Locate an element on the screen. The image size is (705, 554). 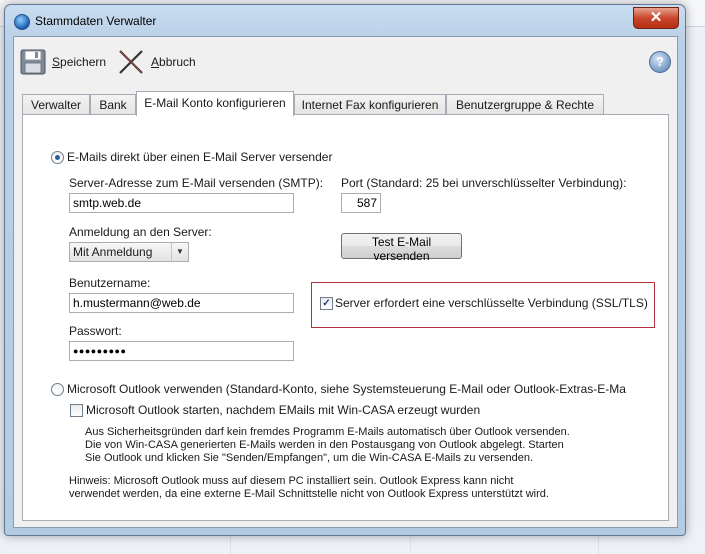
tab-benutzergruppe: Benutzergruppe & Rechte is located at coordinates (525, 104).